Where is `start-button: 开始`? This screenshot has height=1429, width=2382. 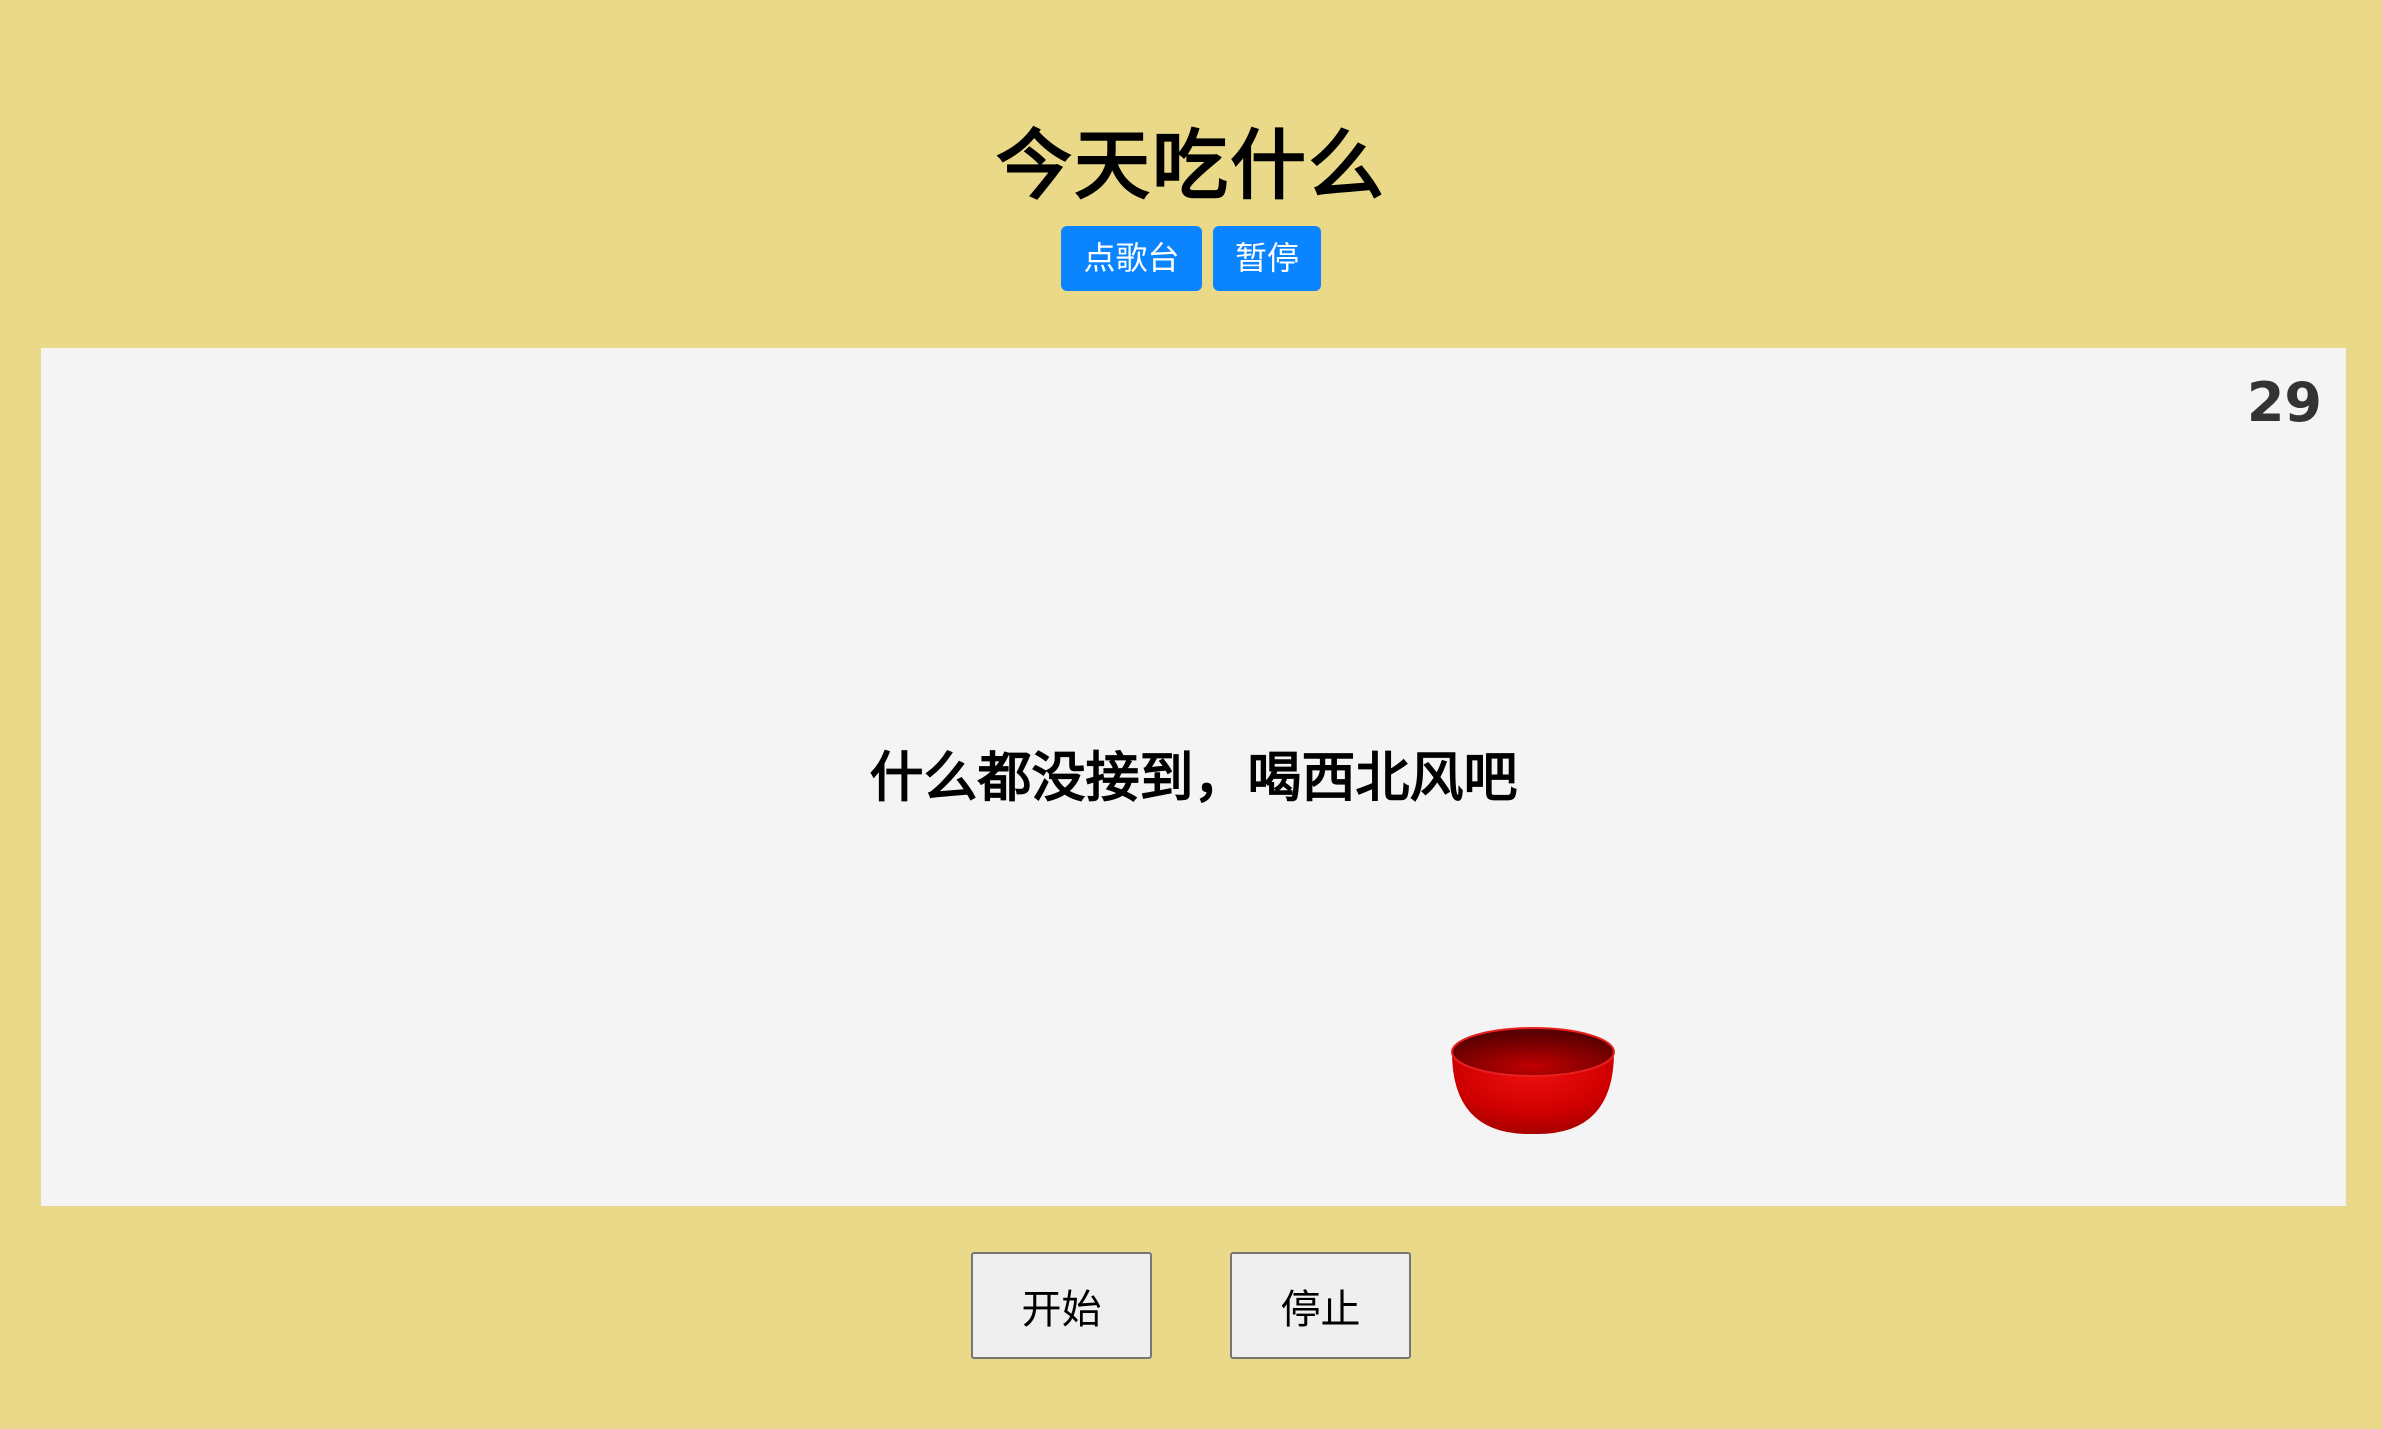
start-button: 开始 is located at coordinates (1061, 1305).